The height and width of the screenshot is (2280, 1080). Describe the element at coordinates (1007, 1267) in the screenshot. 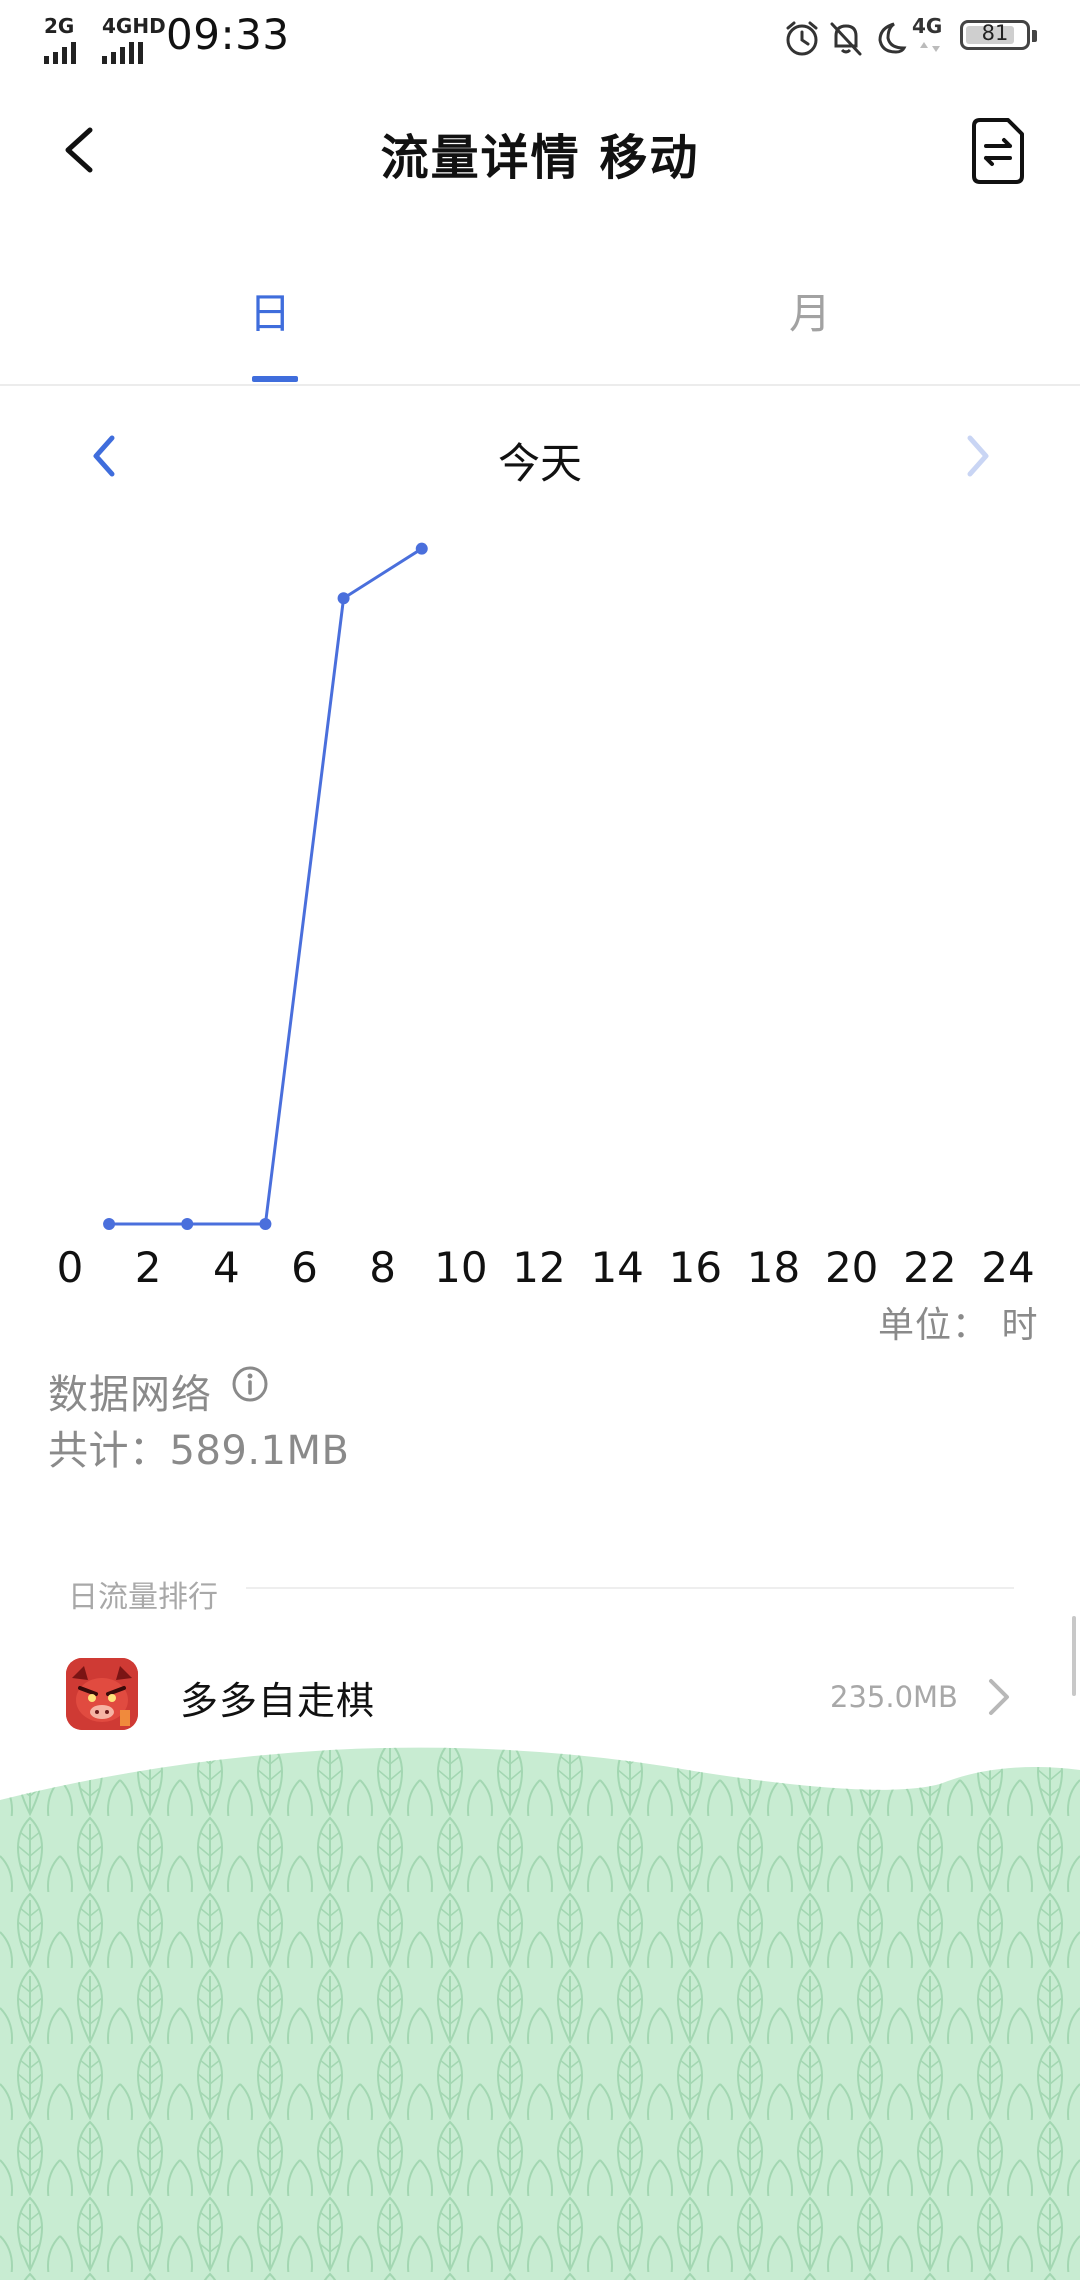

I see `x-axis-tick-label: 24` at that location.